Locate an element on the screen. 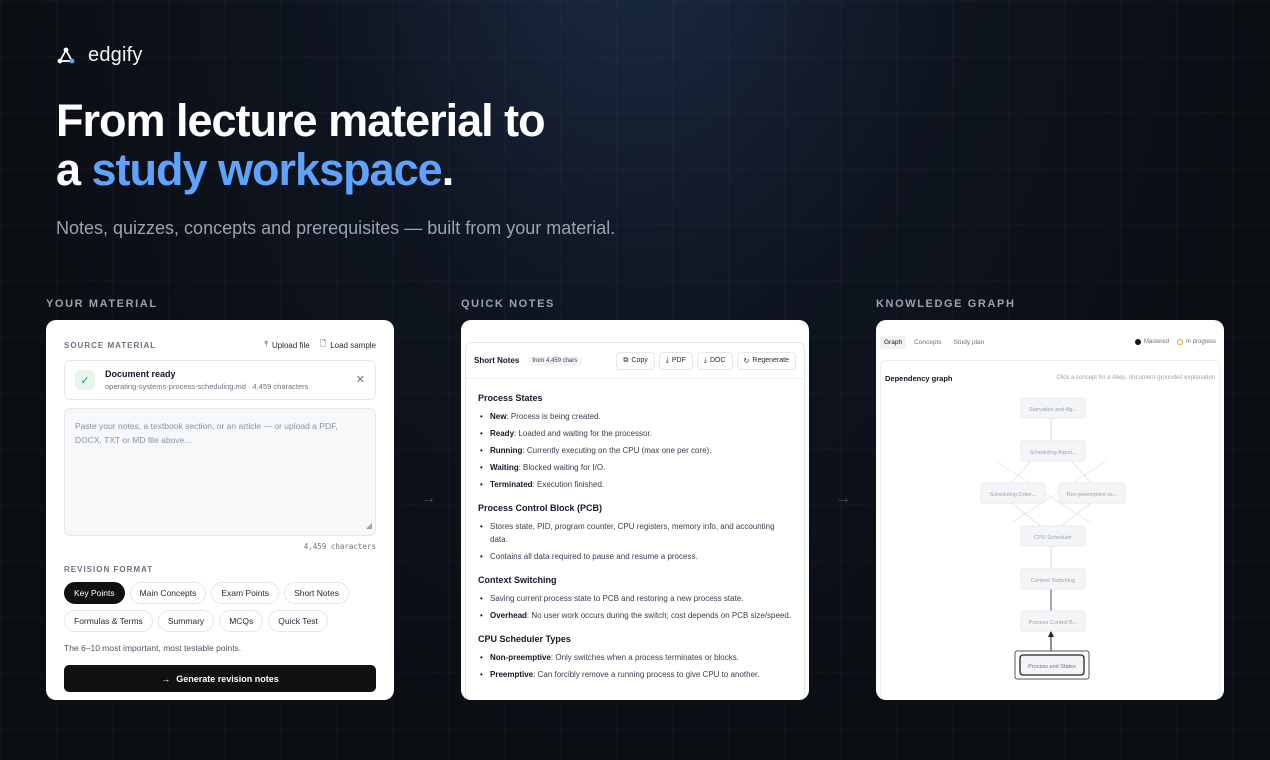 The width and height of the screenshot is (1270, 760). section-title: Context Switching is located at coordinates (517, 580).